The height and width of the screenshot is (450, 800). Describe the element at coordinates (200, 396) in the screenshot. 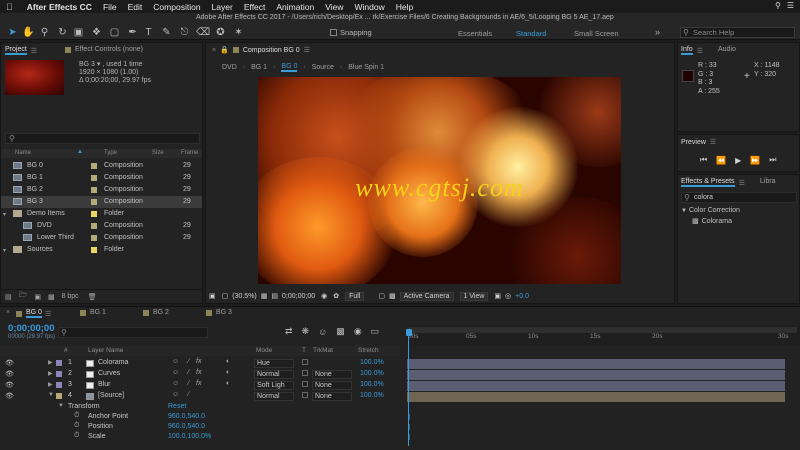

I see `timeline-layer-row: 👁 ▼ 4 [Source] ☺ ∕ Normal None 100.0%` at that location.